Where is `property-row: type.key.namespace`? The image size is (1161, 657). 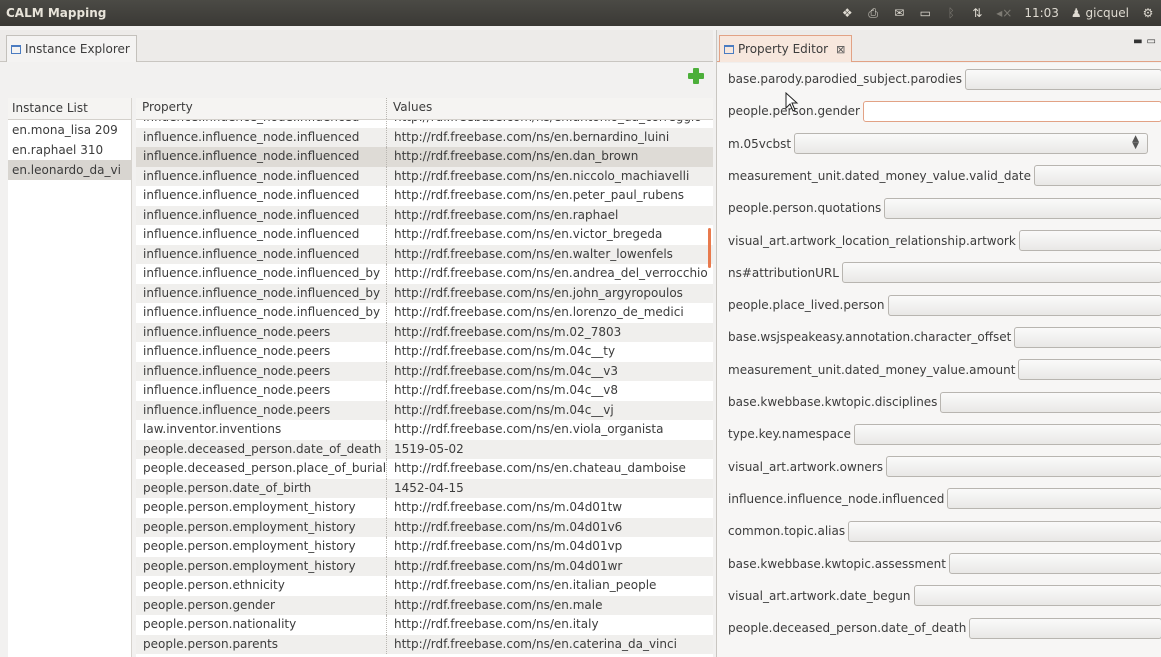
property-row: type.key.namespace is located at coordinates (939, 434).